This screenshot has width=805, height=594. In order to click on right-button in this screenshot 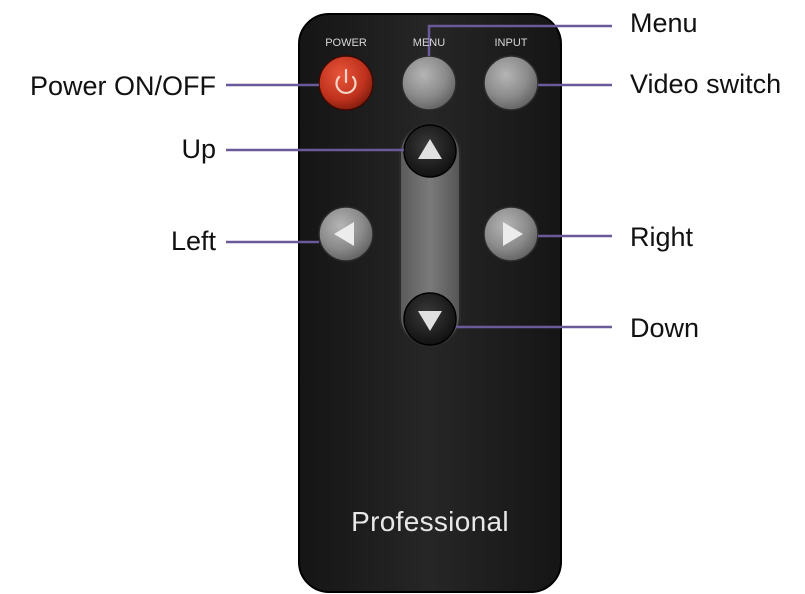, I will do `click(511, 234)`.